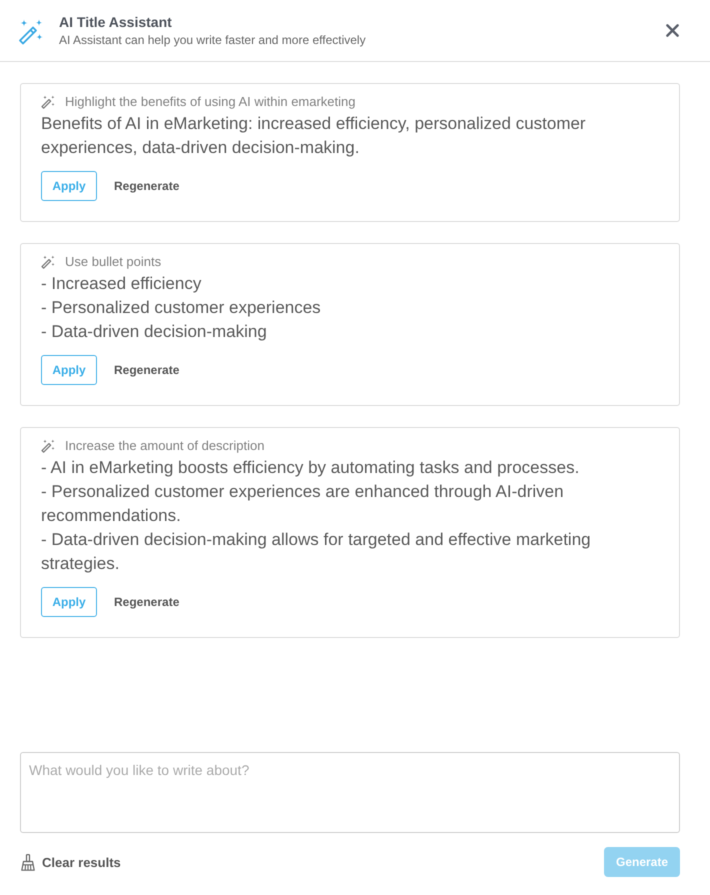  Describe the element at coordinates (121, 284) in the screenshot. I see `result-text: - Increased efficiency` at that location.